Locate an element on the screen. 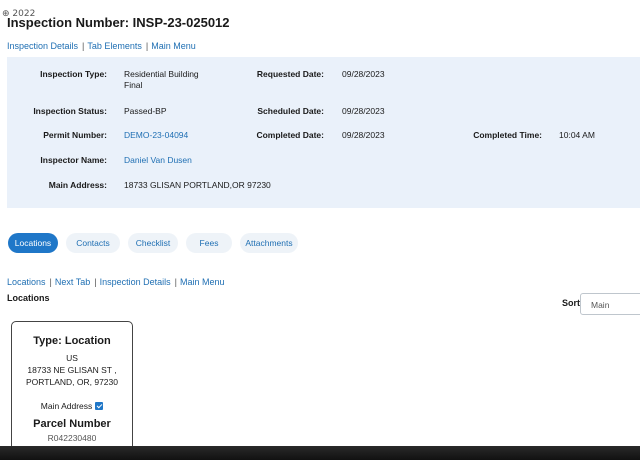 This screenshot has height=460, width=640. section-title: Locations is located at coordinates (28, 298).